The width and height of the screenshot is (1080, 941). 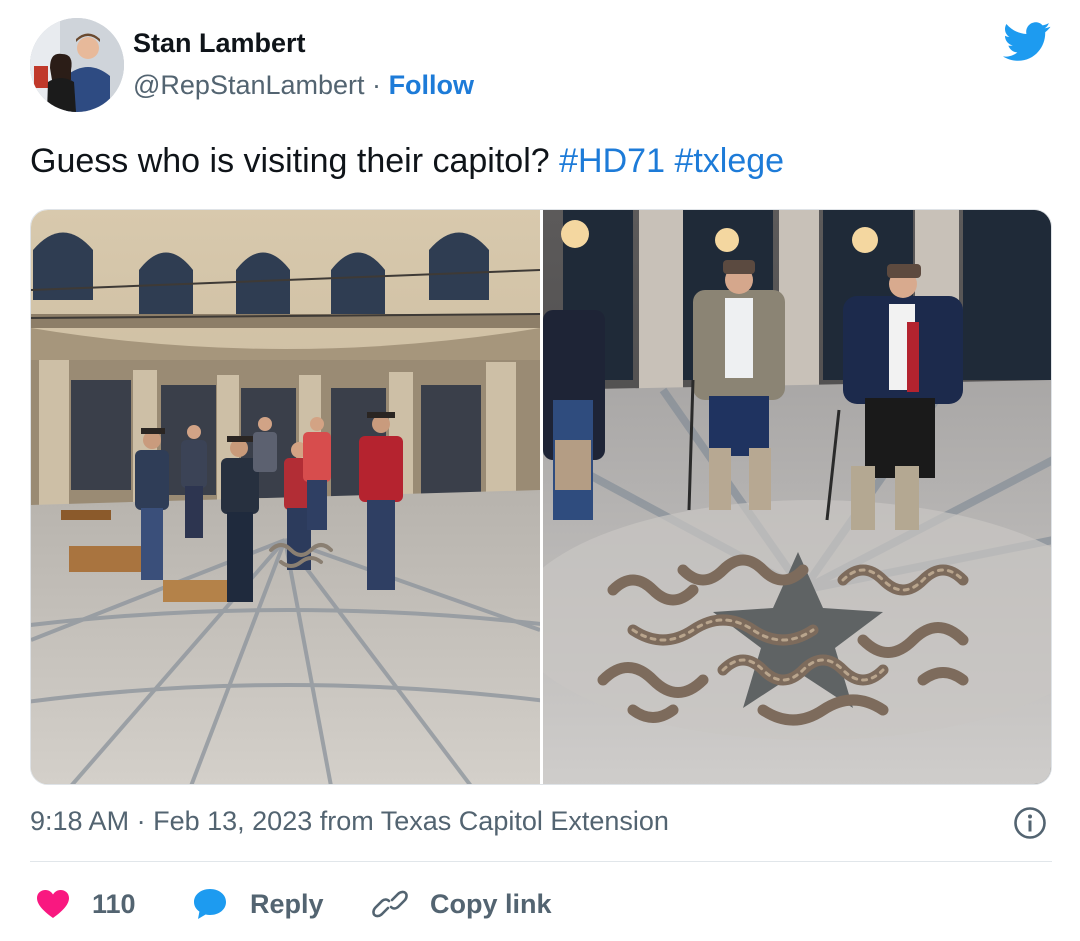 I want to click on reply-label: Reply, so click(x=287, y=903).